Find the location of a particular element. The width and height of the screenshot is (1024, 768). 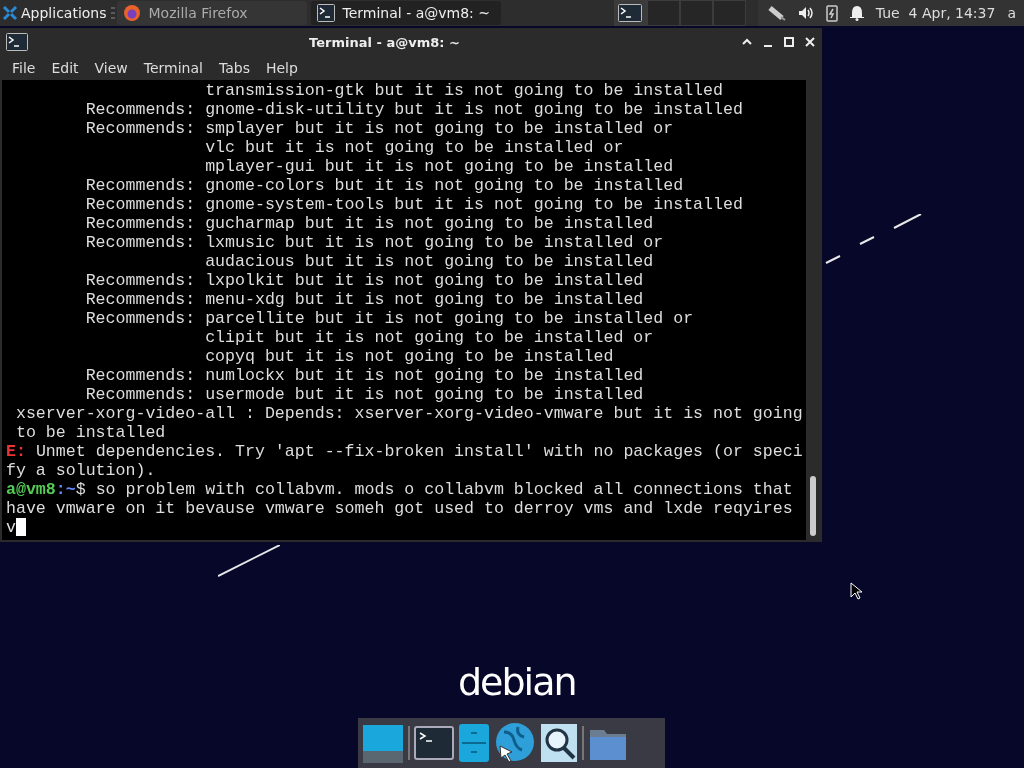

workspace-button is located at coordinates (630, 13).